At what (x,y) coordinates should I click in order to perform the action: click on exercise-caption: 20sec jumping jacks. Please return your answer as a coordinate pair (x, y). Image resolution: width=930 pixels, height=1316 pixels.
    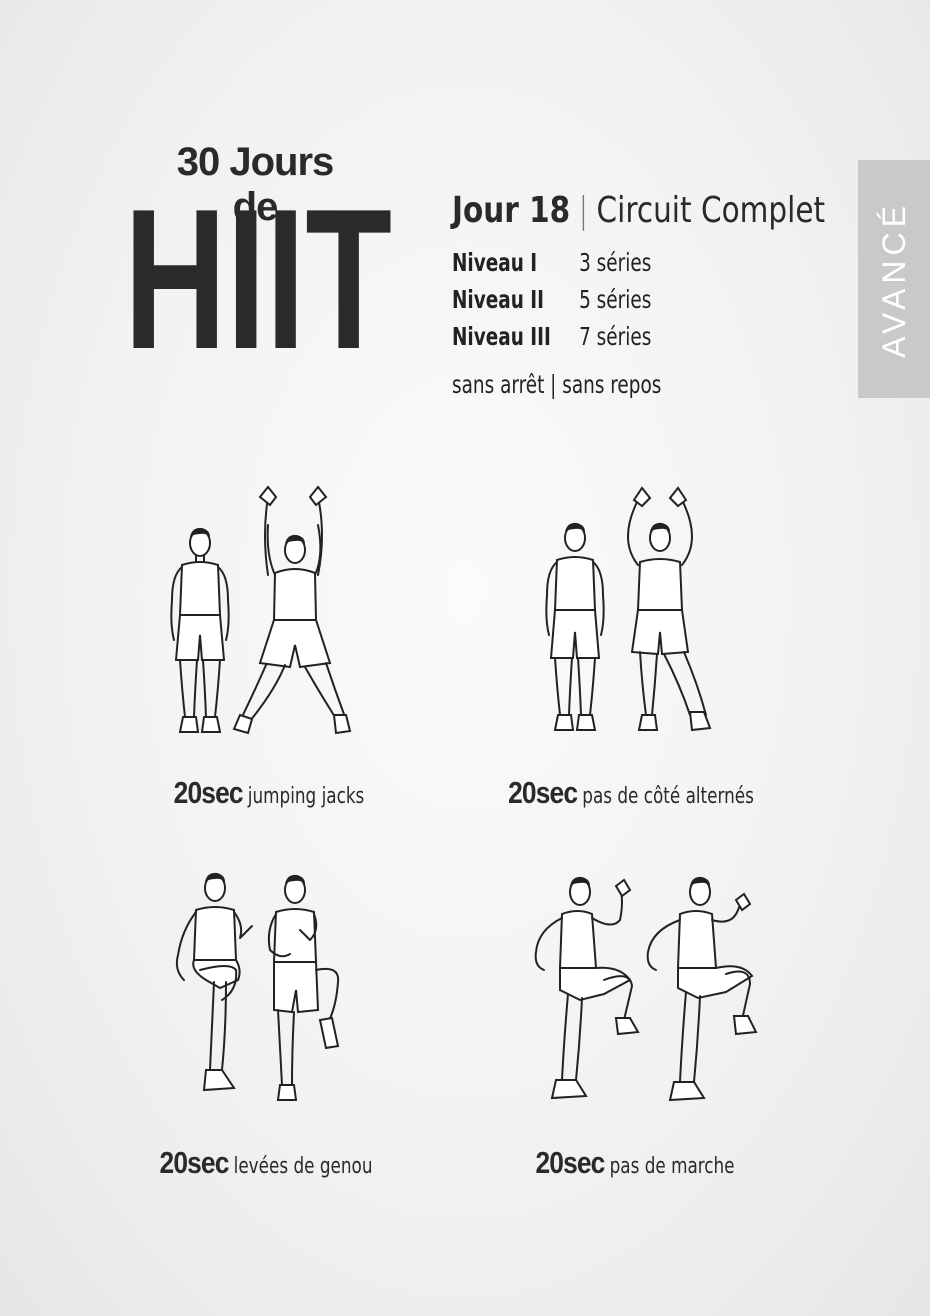
    Looking at the image, I should click on (269, 793).